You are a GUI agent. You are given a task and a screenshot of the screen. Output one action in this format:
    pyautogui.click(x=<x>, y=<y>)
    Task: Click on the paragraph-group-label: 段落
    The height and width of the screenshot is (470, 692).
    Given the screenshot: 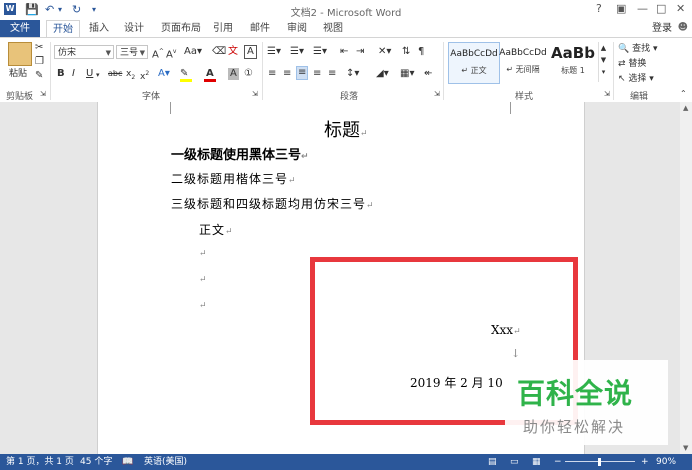 What is the action you would take?
    pyautogui.click(x=349, y=97)
    